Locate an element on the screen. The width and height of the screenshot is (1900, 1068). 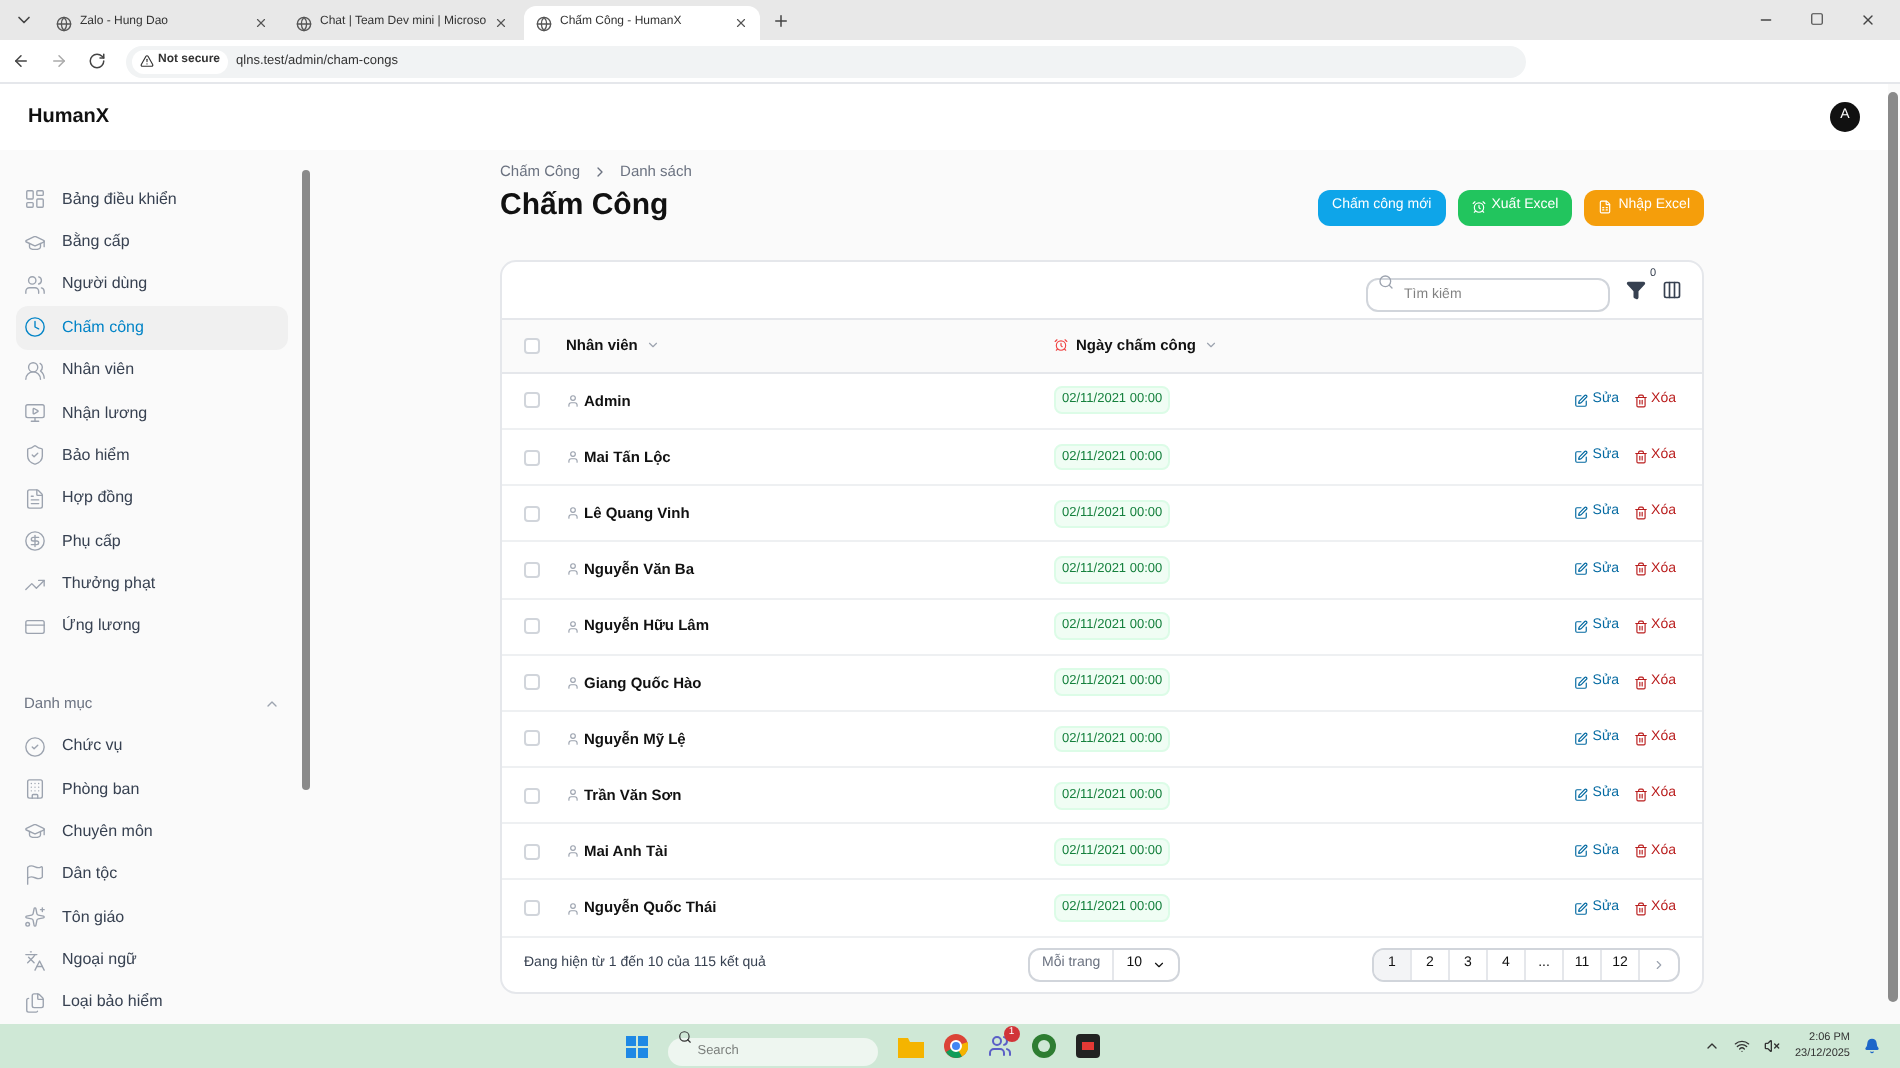
sidebar-item: Loại bảo hiểm is located at coordinates (152, 1002).